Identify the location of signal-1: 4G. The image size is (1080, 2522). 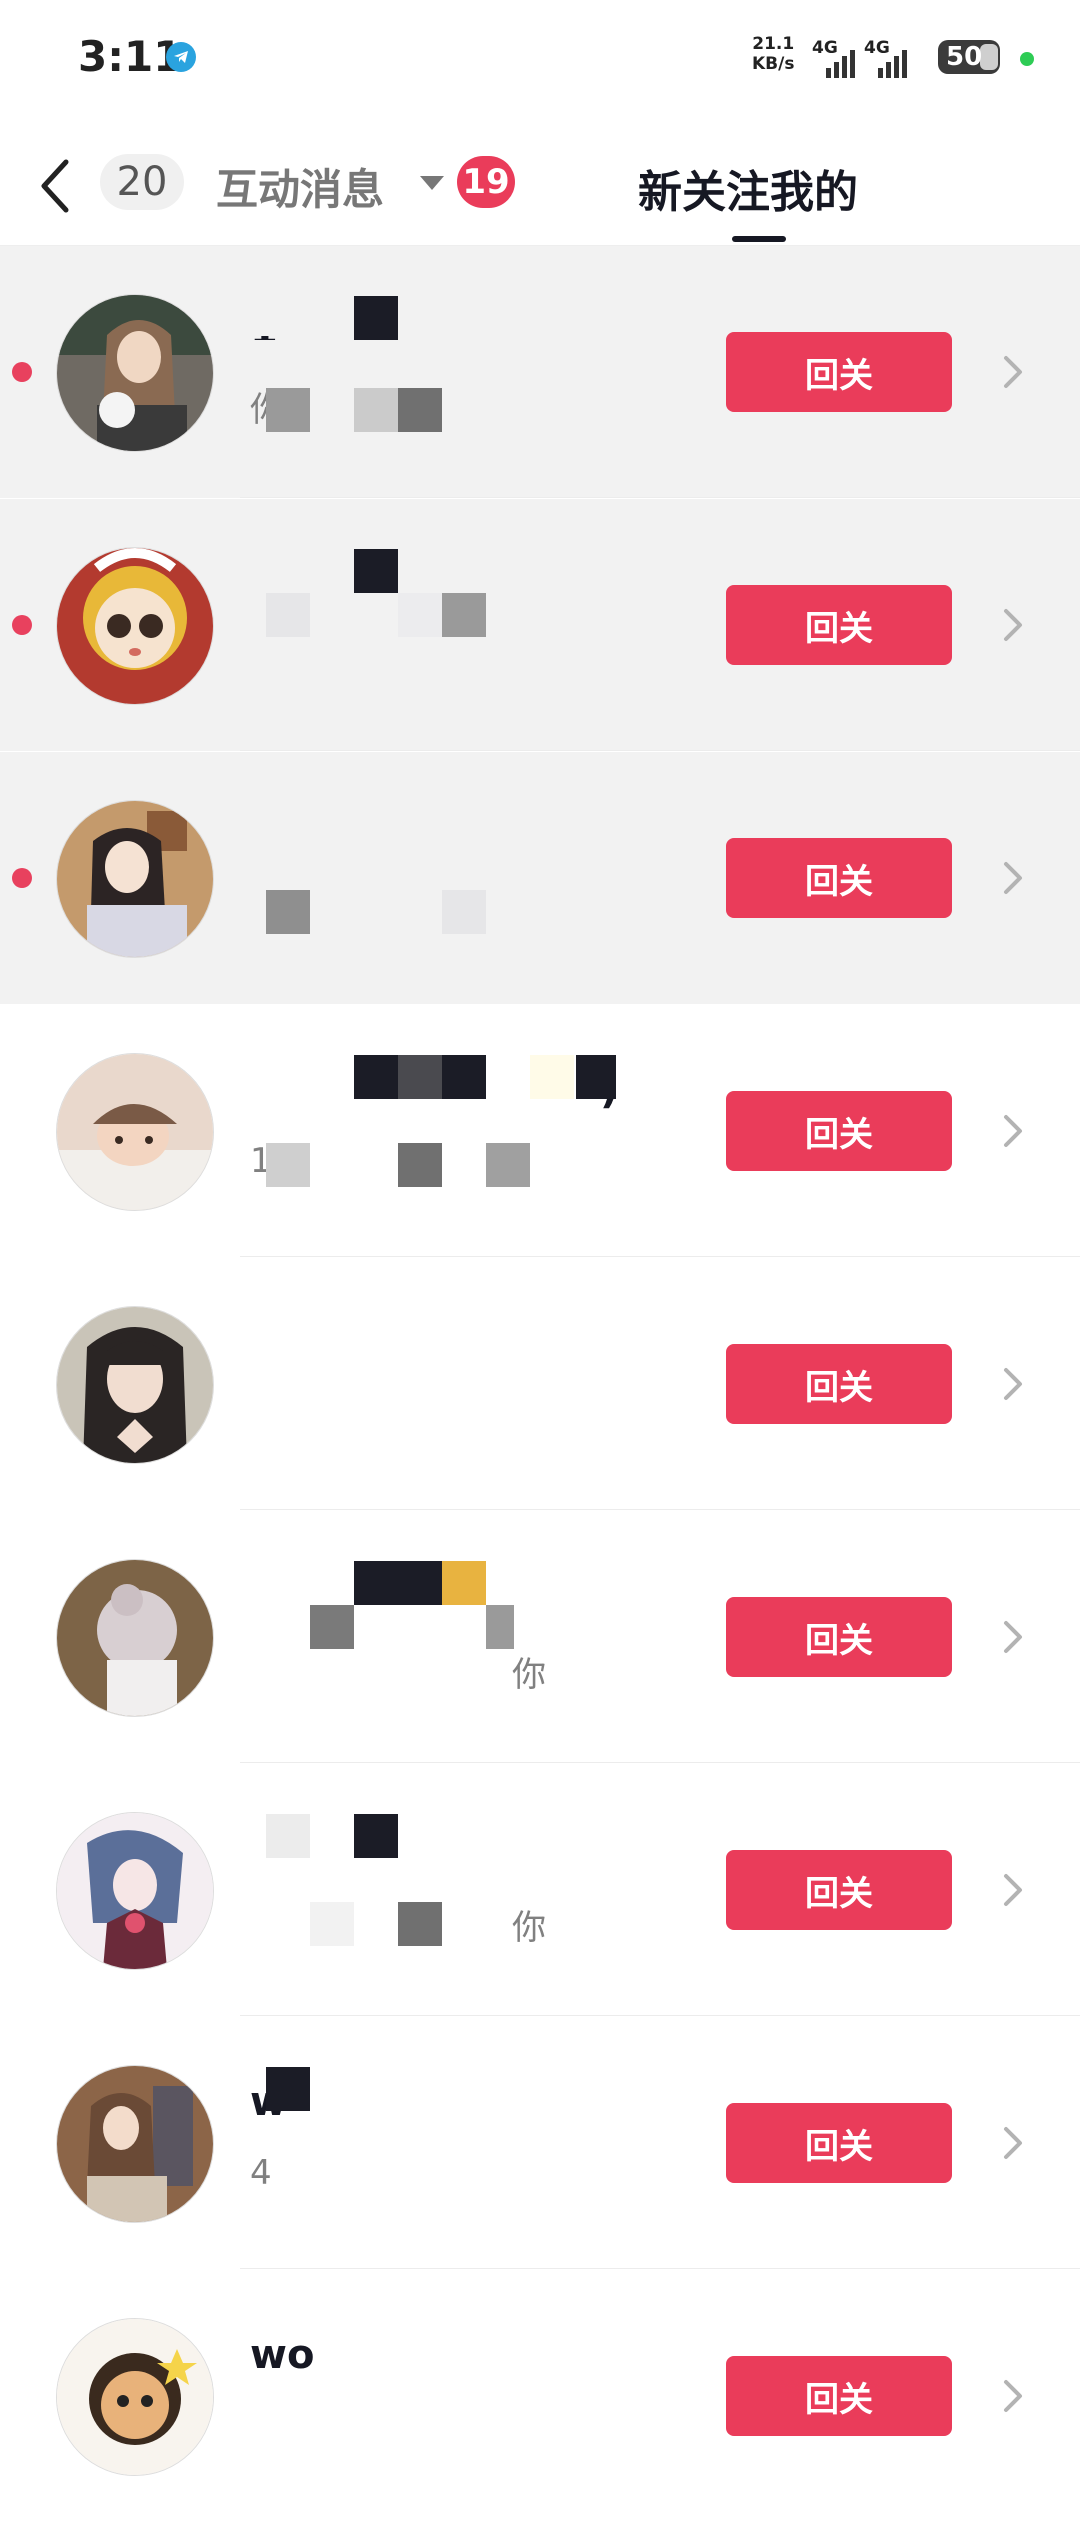
(835, 58).